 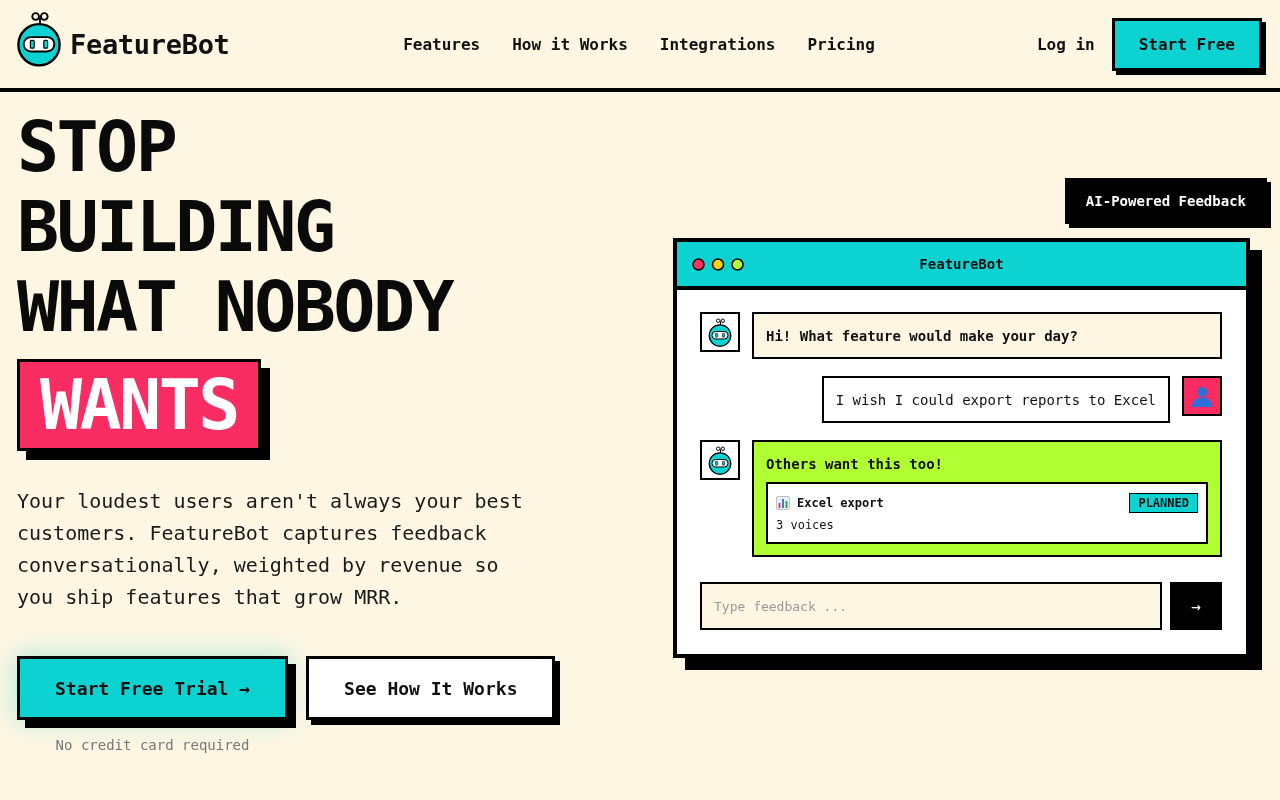 What do you see at coordinates (855, 464) in the screenshot?
I see `match-title: Others want this too!` at bounding box center [855, 464].